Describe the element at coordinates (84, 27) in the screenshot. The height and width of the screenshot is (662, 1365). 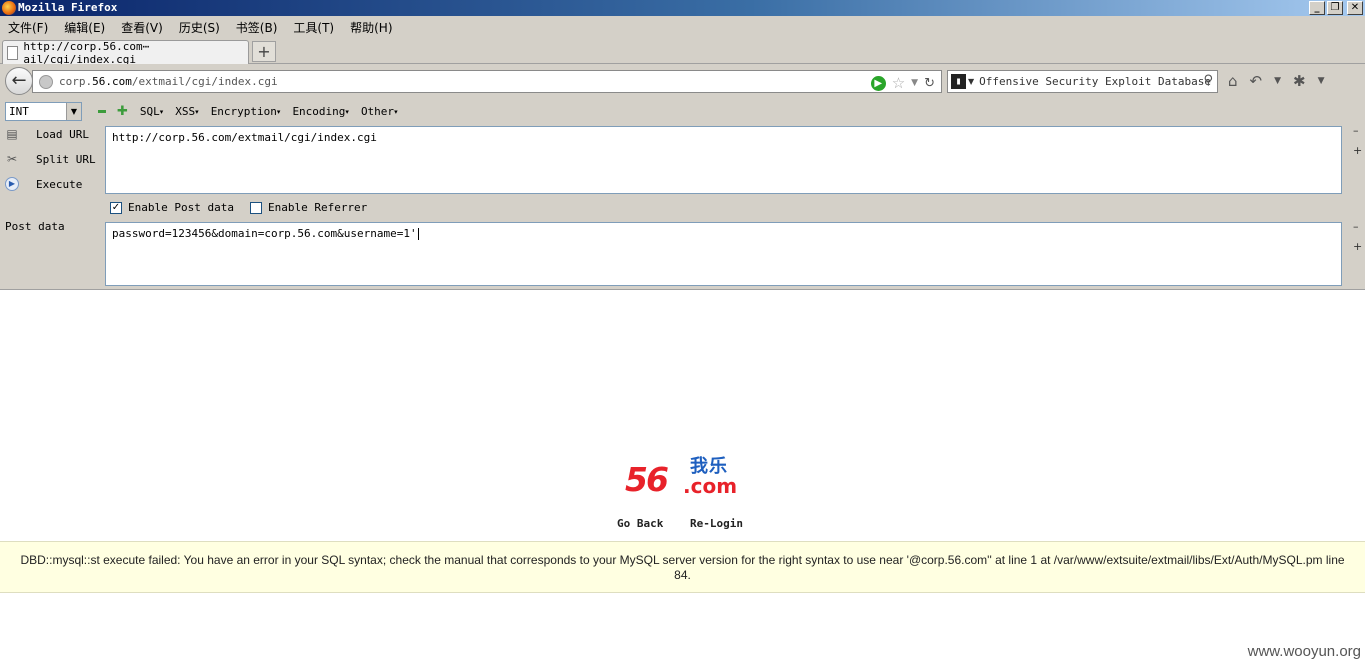
I see `menu-edit: 编辑(E)` at that location.